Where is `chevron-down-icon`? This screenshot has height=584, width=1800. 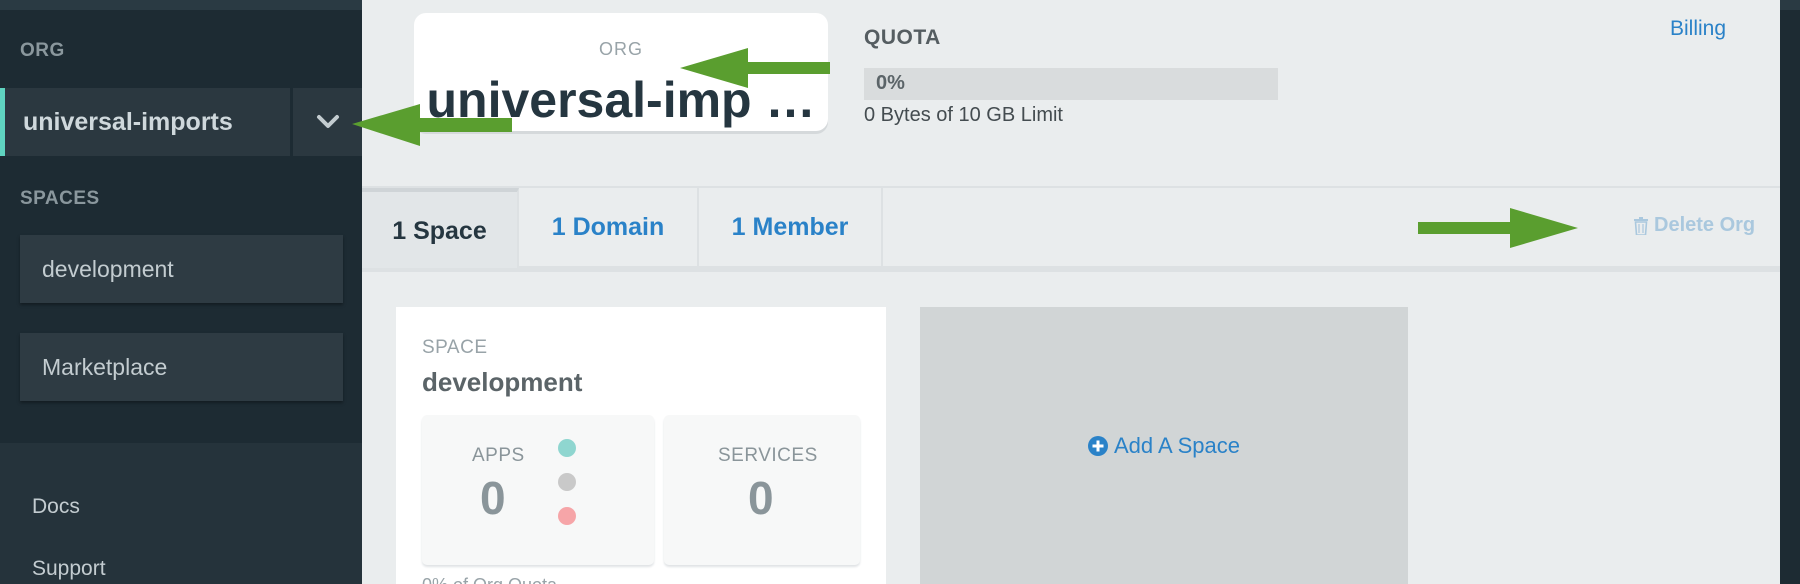
chevron-down-icon is located at coordinates (327, 121).